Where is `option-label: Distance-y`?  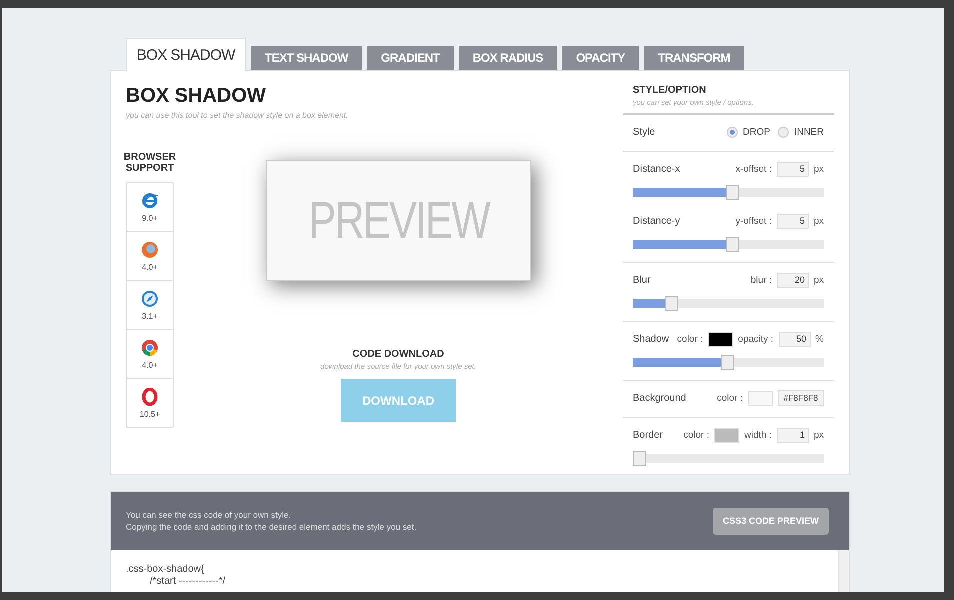
option-label: Distance-y is located at coordinates (656, 221).